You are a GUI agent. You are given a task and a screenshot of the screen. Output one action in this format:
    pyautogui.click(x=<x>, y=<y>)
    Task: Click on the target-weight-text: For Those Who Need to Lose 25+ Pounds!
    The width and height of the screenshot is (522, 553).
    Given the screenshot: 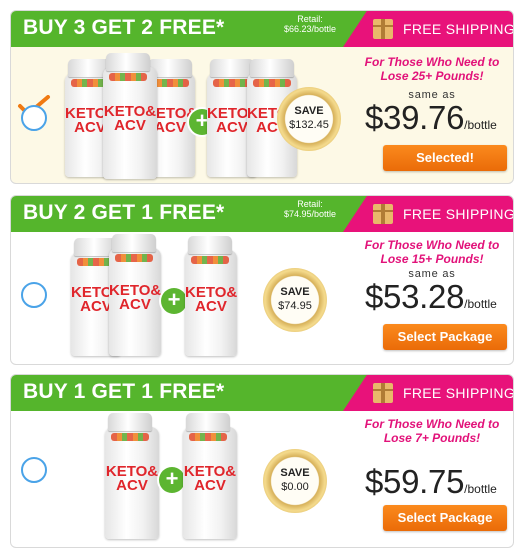 What is the action you would take?
    pyautogui.click(x=432, y=69)
    